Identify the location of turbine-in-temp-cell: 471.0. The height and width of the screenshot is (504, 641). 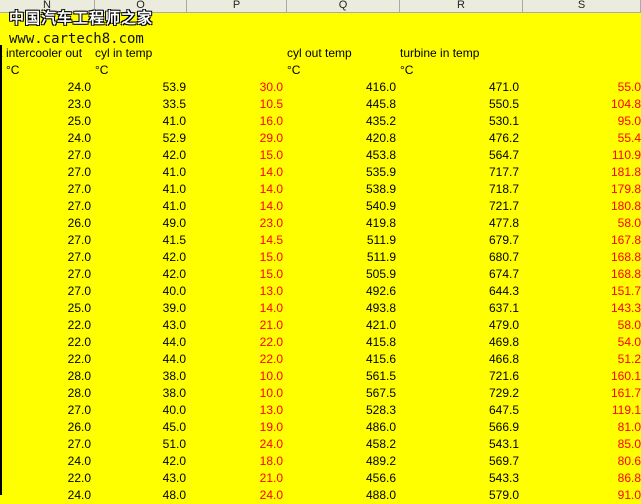
(459, 87).